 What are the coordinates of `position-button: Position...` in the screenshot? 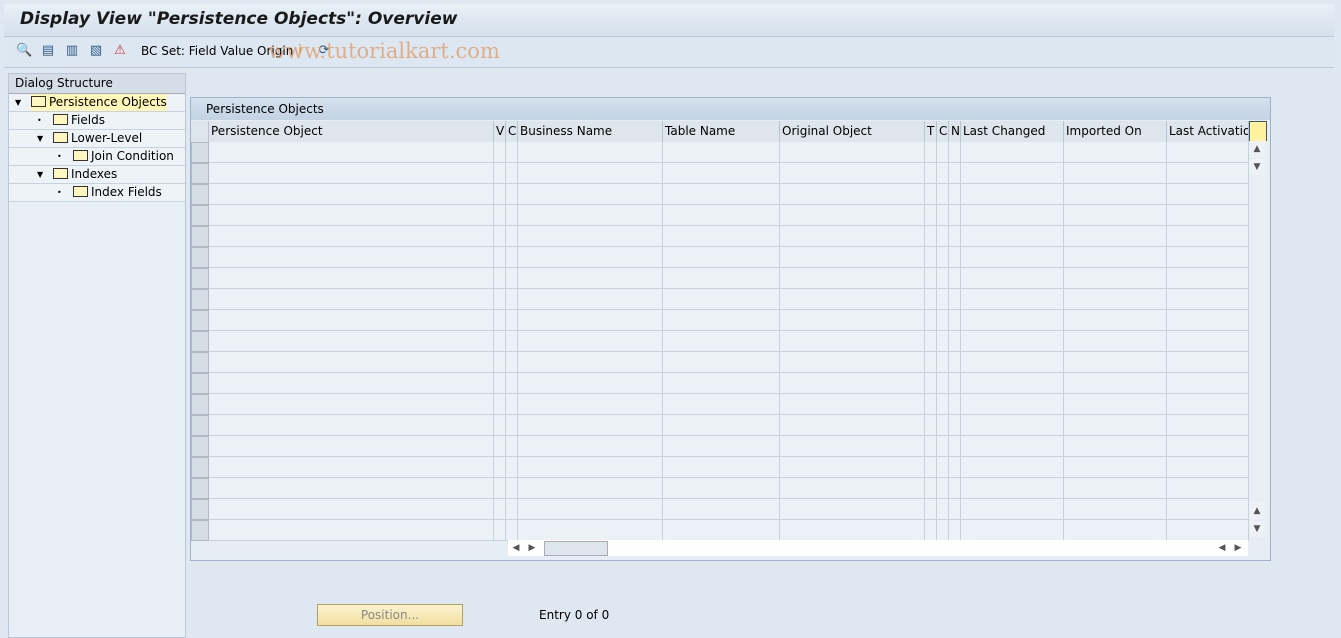 It's located at (390, 615).